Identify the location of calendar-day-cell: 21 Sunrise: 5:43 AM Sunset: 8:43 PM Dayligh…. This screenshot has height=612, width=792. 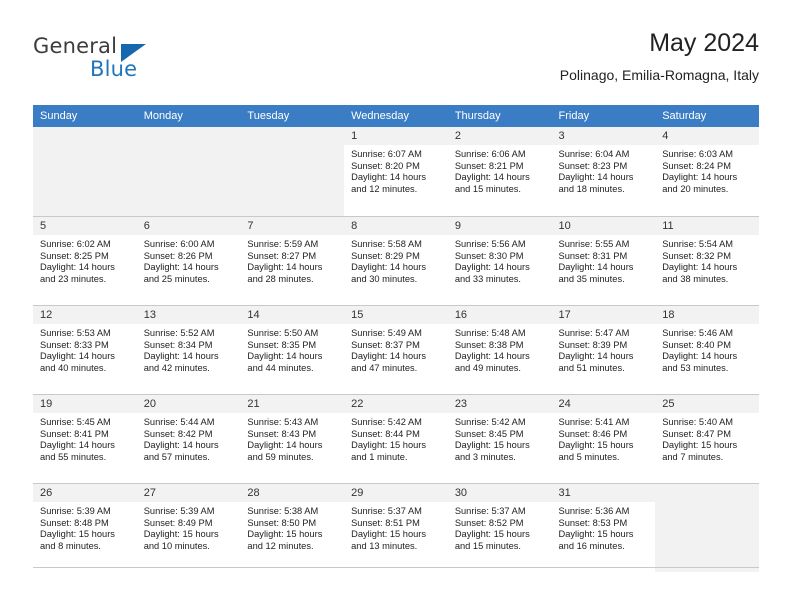
(292, 438).